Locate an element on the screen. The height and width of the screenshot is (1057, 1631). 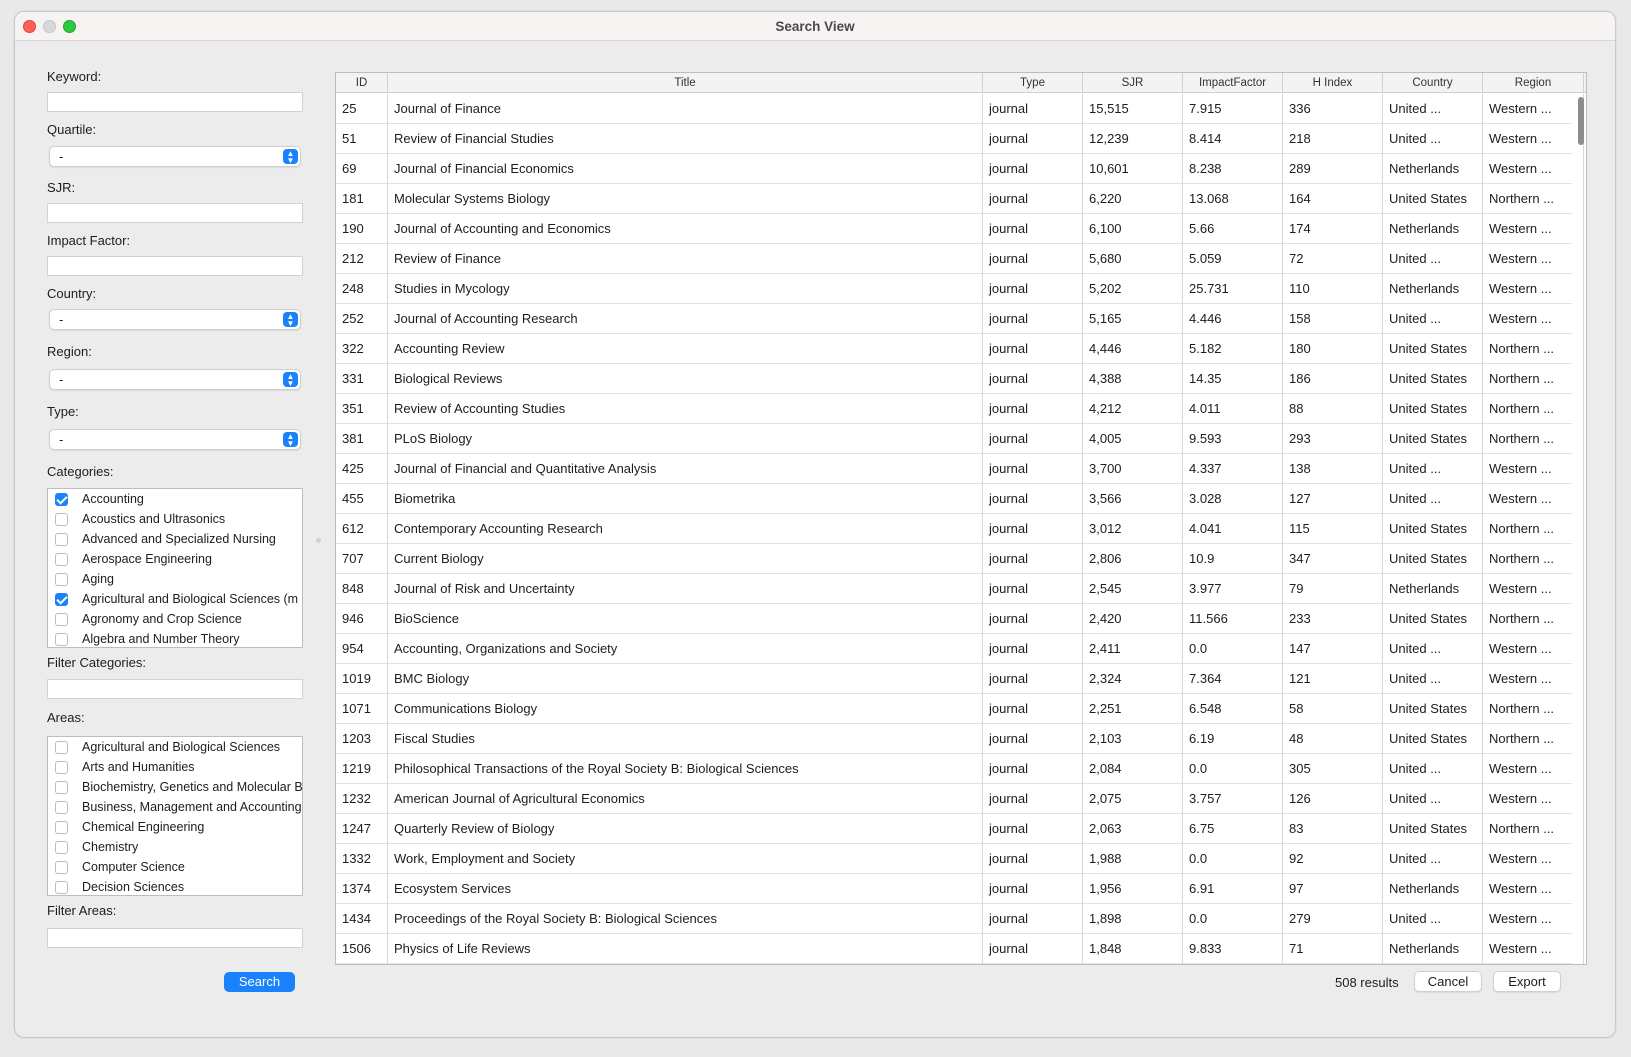
export-button: Export is located at coordinates (1527, 981).